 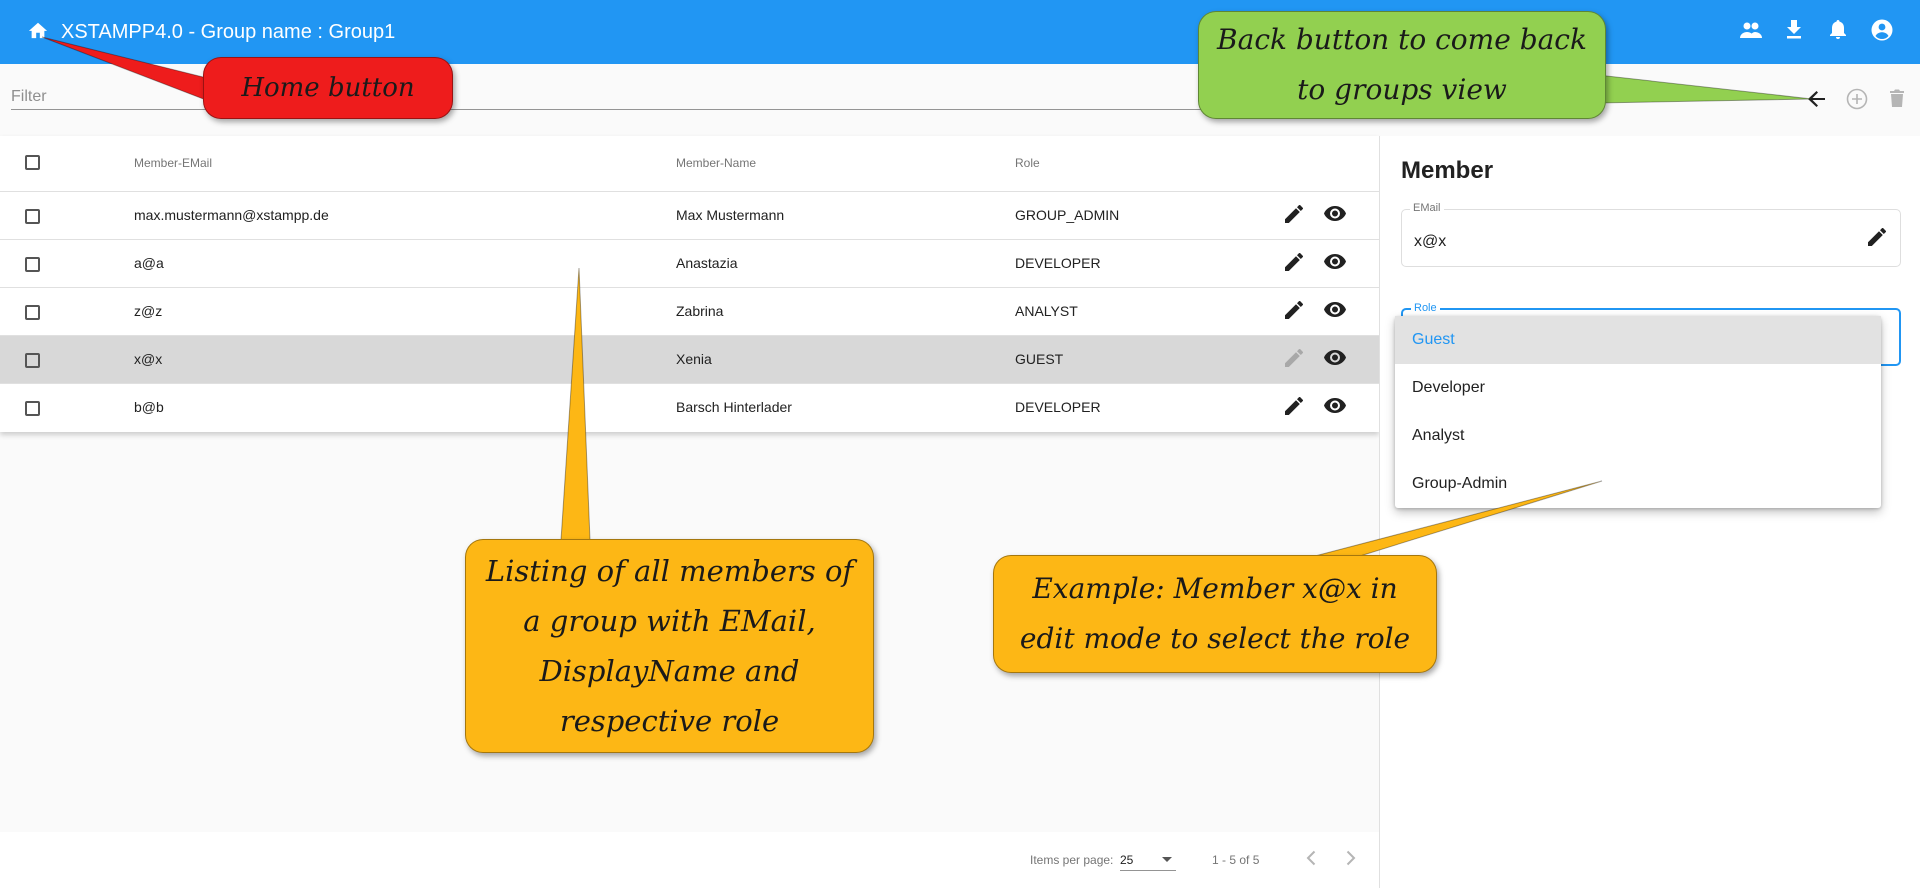 I want to click on paginator: Items per page: 25 1 - 5 of 5, so click(x=689, y=860).